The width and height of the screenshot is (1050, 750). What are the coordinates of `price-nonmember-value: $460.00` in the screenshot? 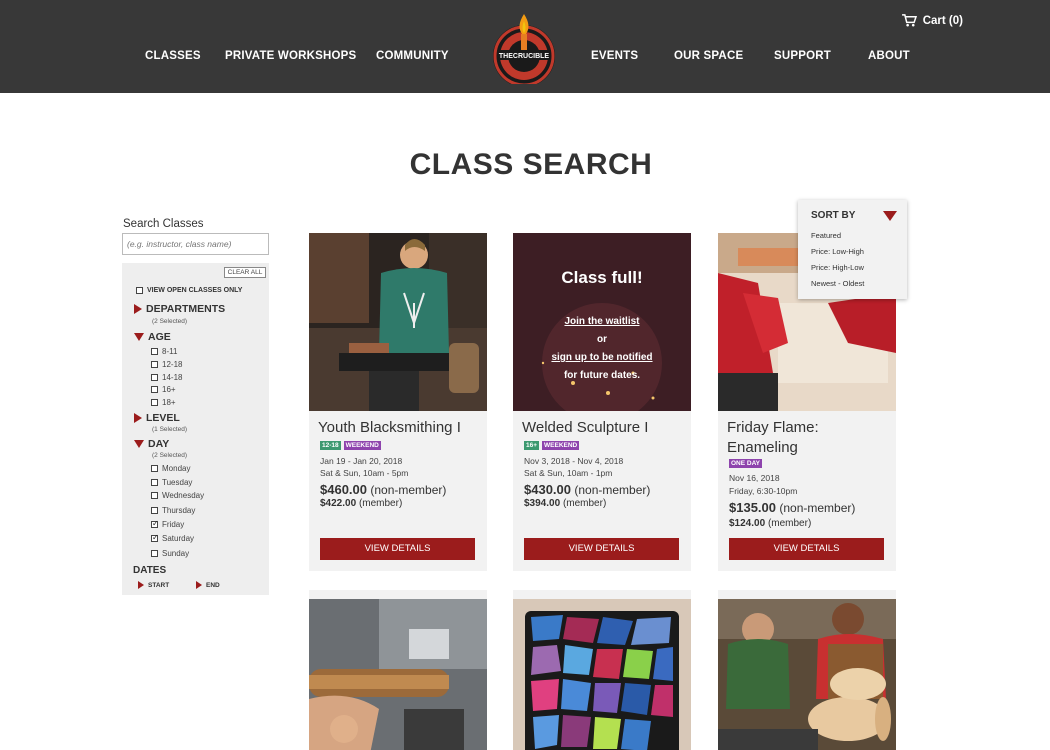 It's located at (343, 489).